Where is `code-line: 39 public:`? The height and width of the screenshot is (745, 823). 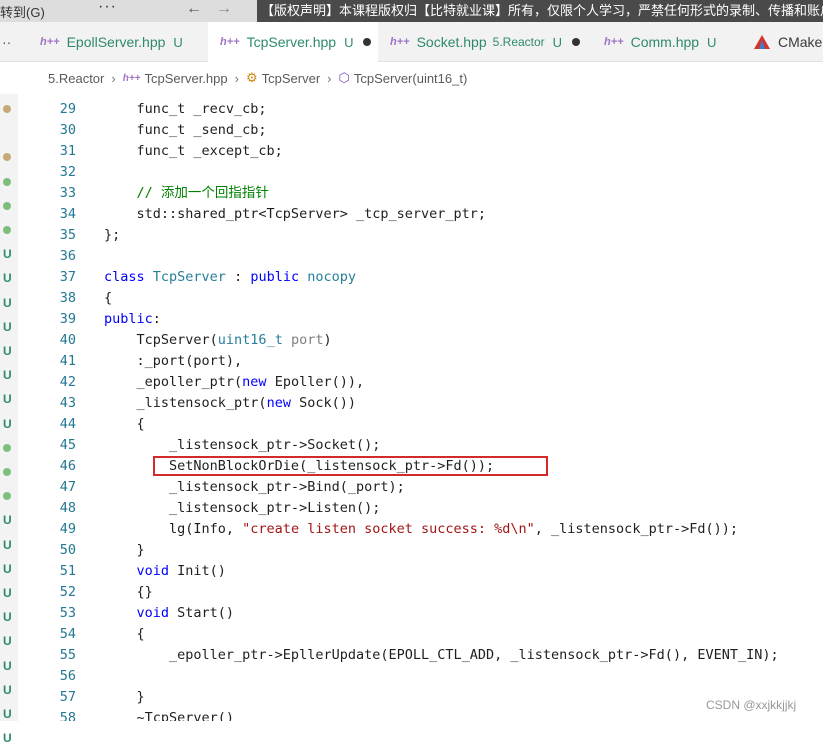
code-line: 39 public: is located at coordinates (420, 319).